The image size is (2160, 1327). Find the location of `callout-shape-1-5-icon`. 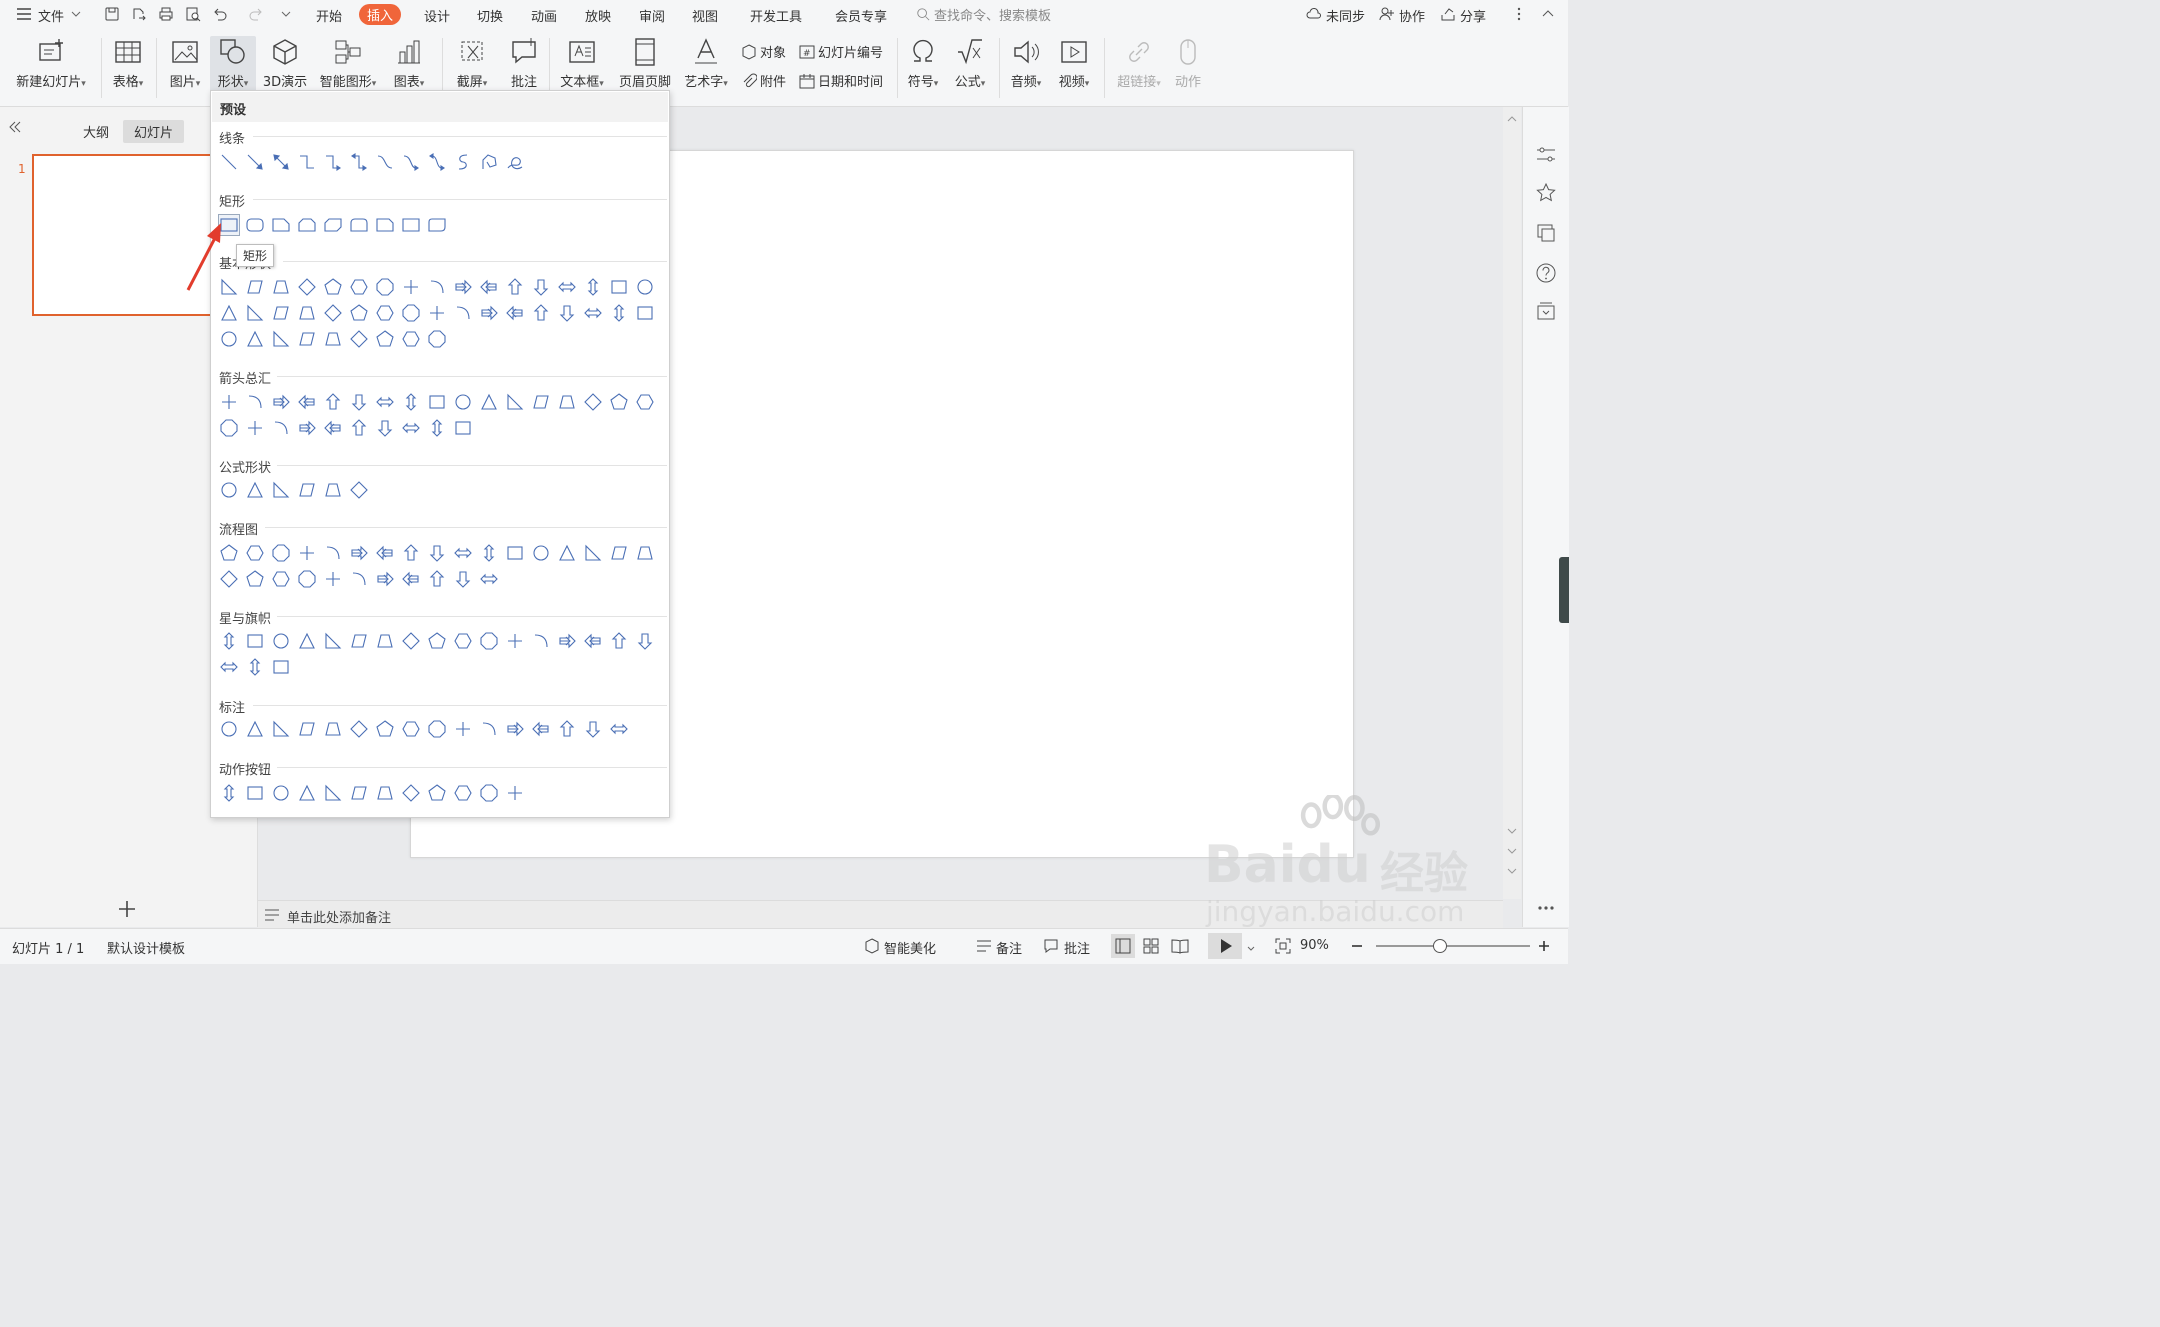

callout-shape-1-5-icon is located at coordinates (333, 729).